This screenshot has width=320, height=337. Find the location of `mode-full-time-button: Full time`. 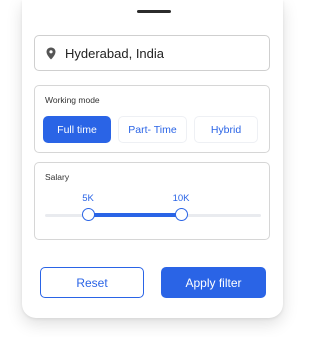

mode-full-time-button: Full time is located at coordinates (77, 129).